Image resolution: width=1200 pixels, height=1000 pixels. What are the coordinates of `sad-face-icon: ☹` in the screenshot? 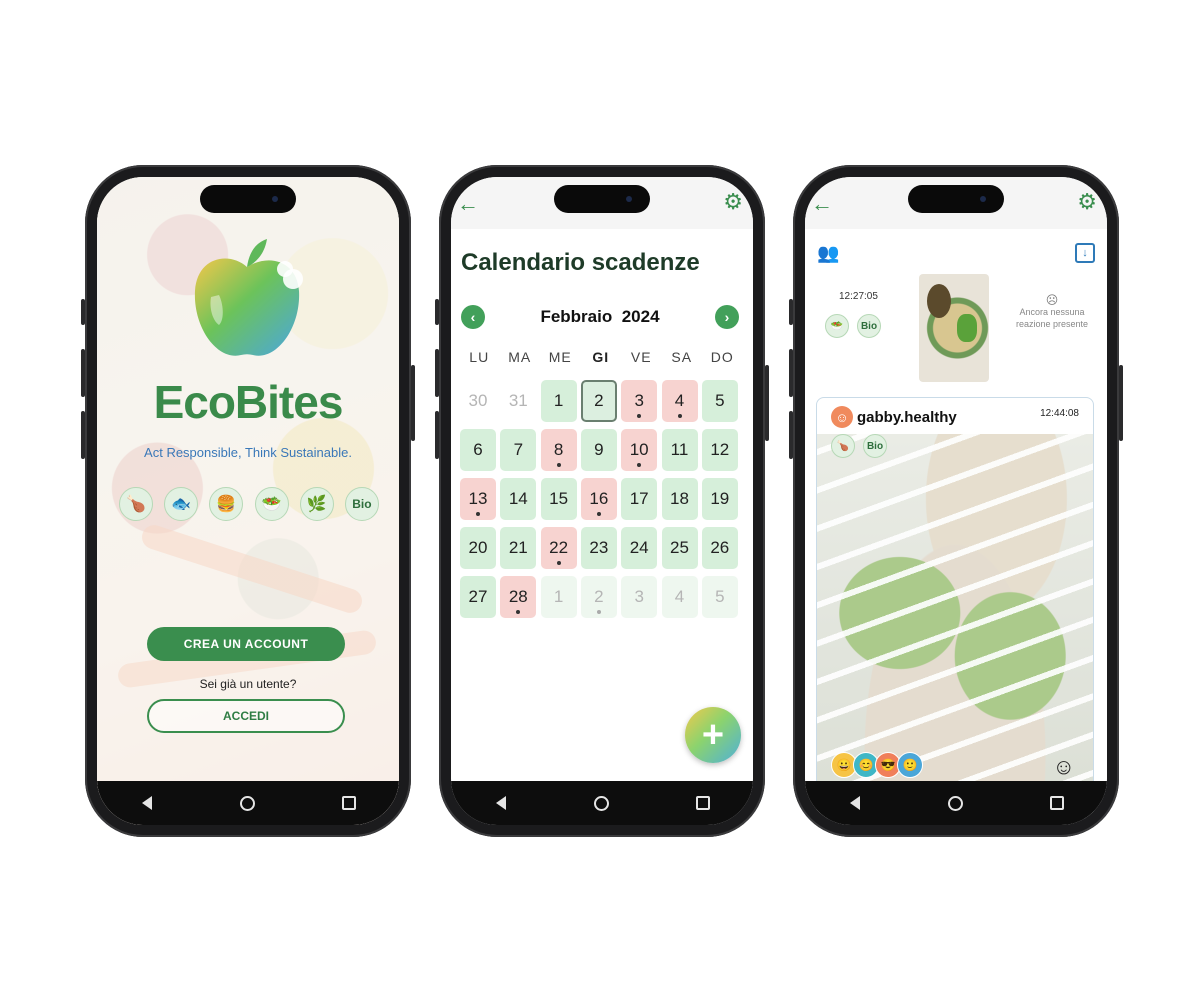 It's located at (1052, 300).